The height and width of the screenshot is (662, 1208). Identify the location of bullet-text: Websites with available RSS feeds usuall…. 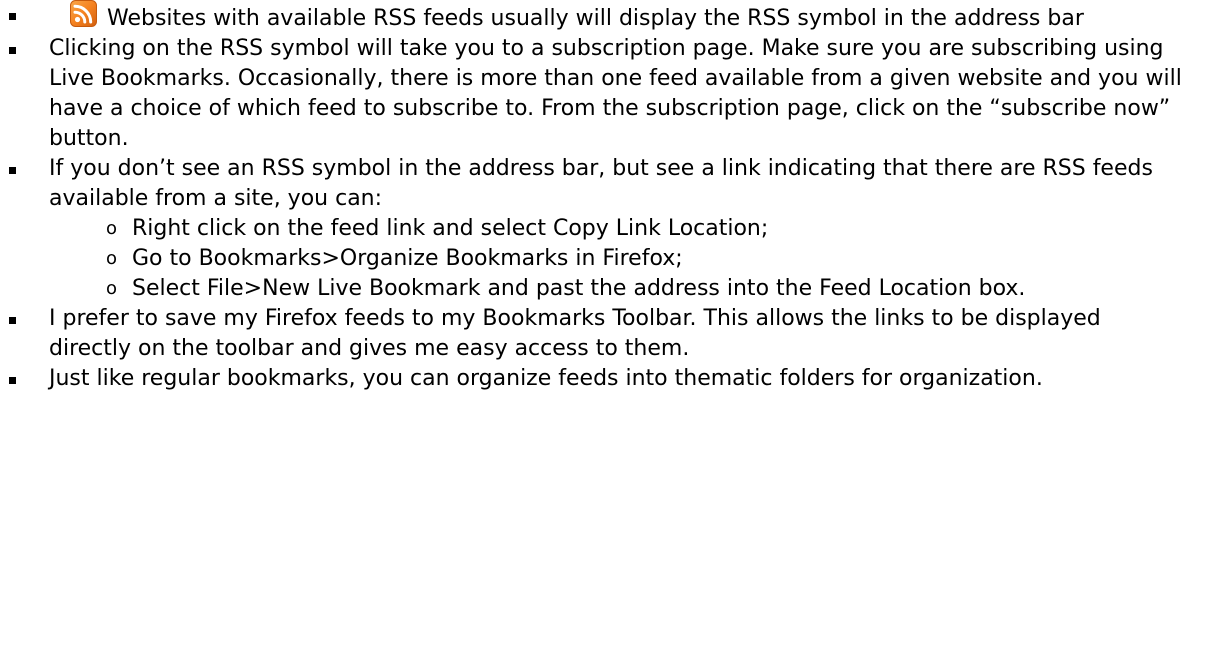
(595, 18).